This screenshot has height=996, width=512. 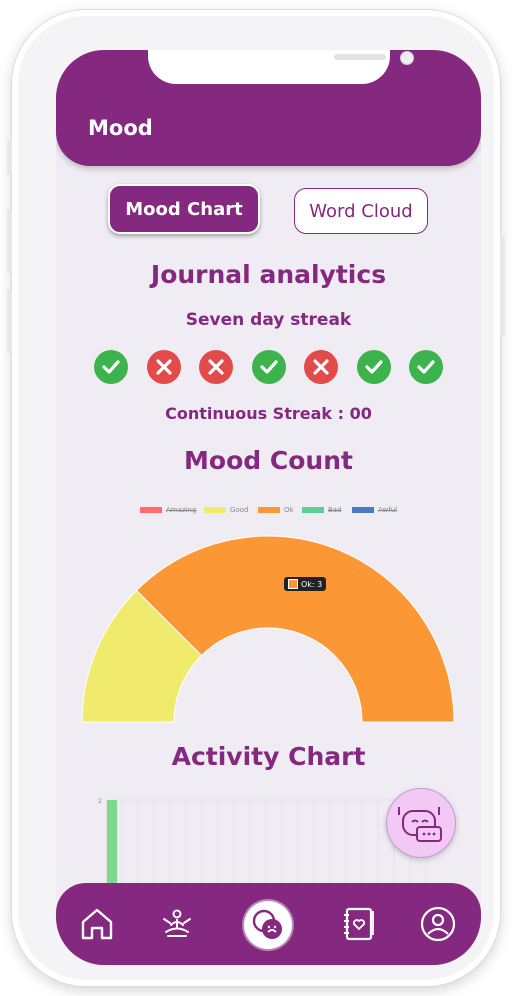 What do you see at coordinates (335, 510) in the screenshot?
I see `legend-label: Bad` at bounding box center [335, 510].